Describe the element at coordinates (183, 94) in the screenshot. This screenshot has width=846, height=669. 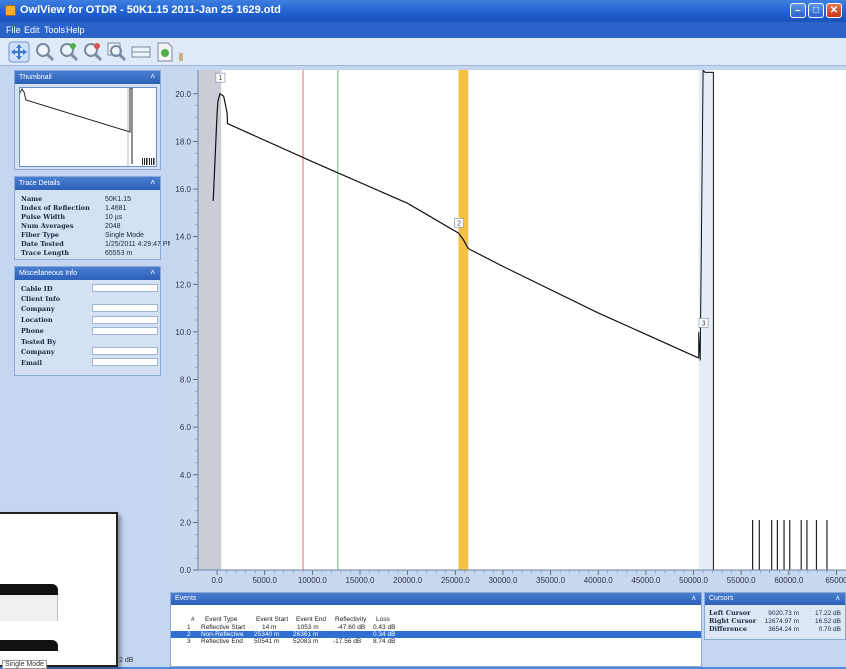
I see `y-tick-label: 20.0` at that location.